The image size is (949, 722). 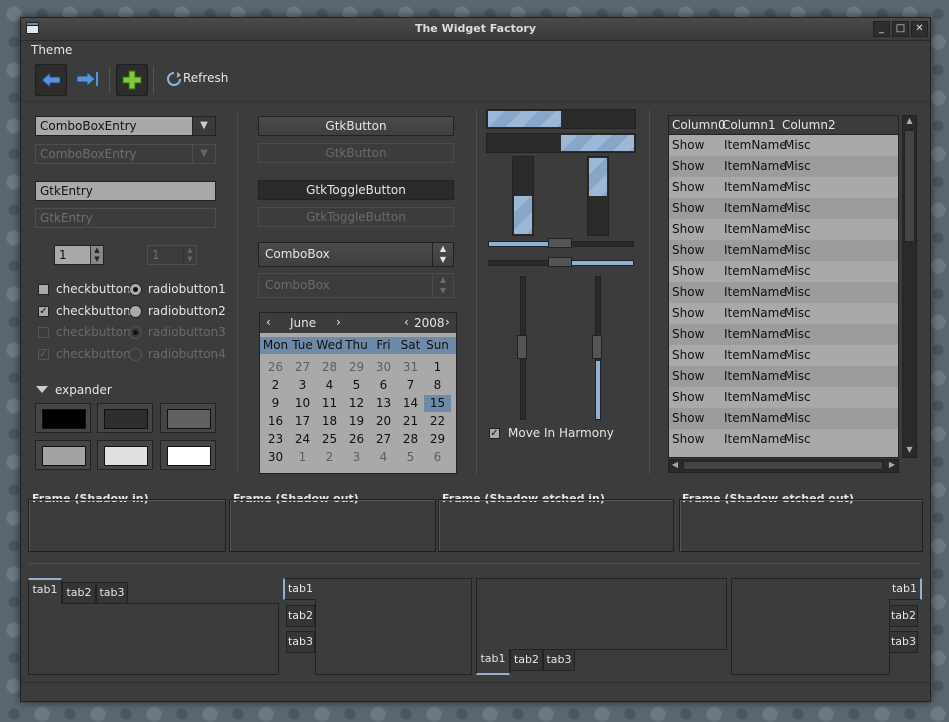 I want to click on add-button, so click(x=132, y=80).